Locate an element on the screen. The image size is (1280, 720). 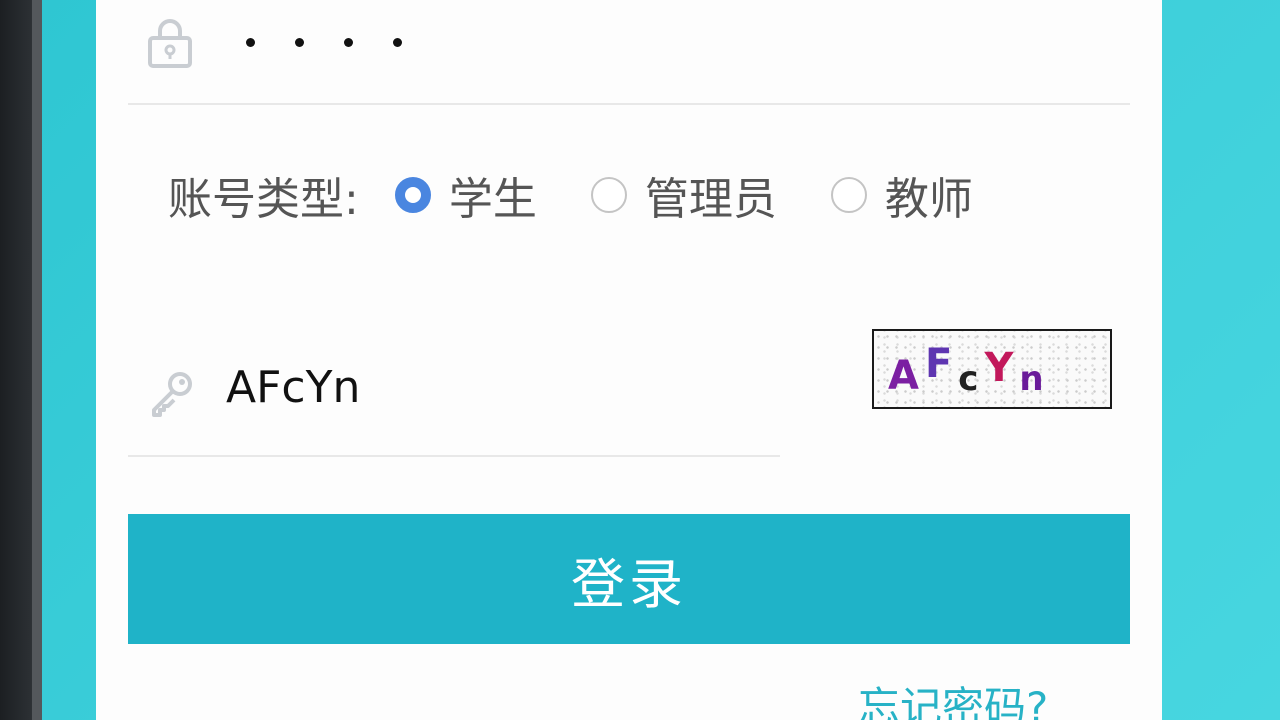
captcha-input: AFcYn is located at coordinates (293, 387).